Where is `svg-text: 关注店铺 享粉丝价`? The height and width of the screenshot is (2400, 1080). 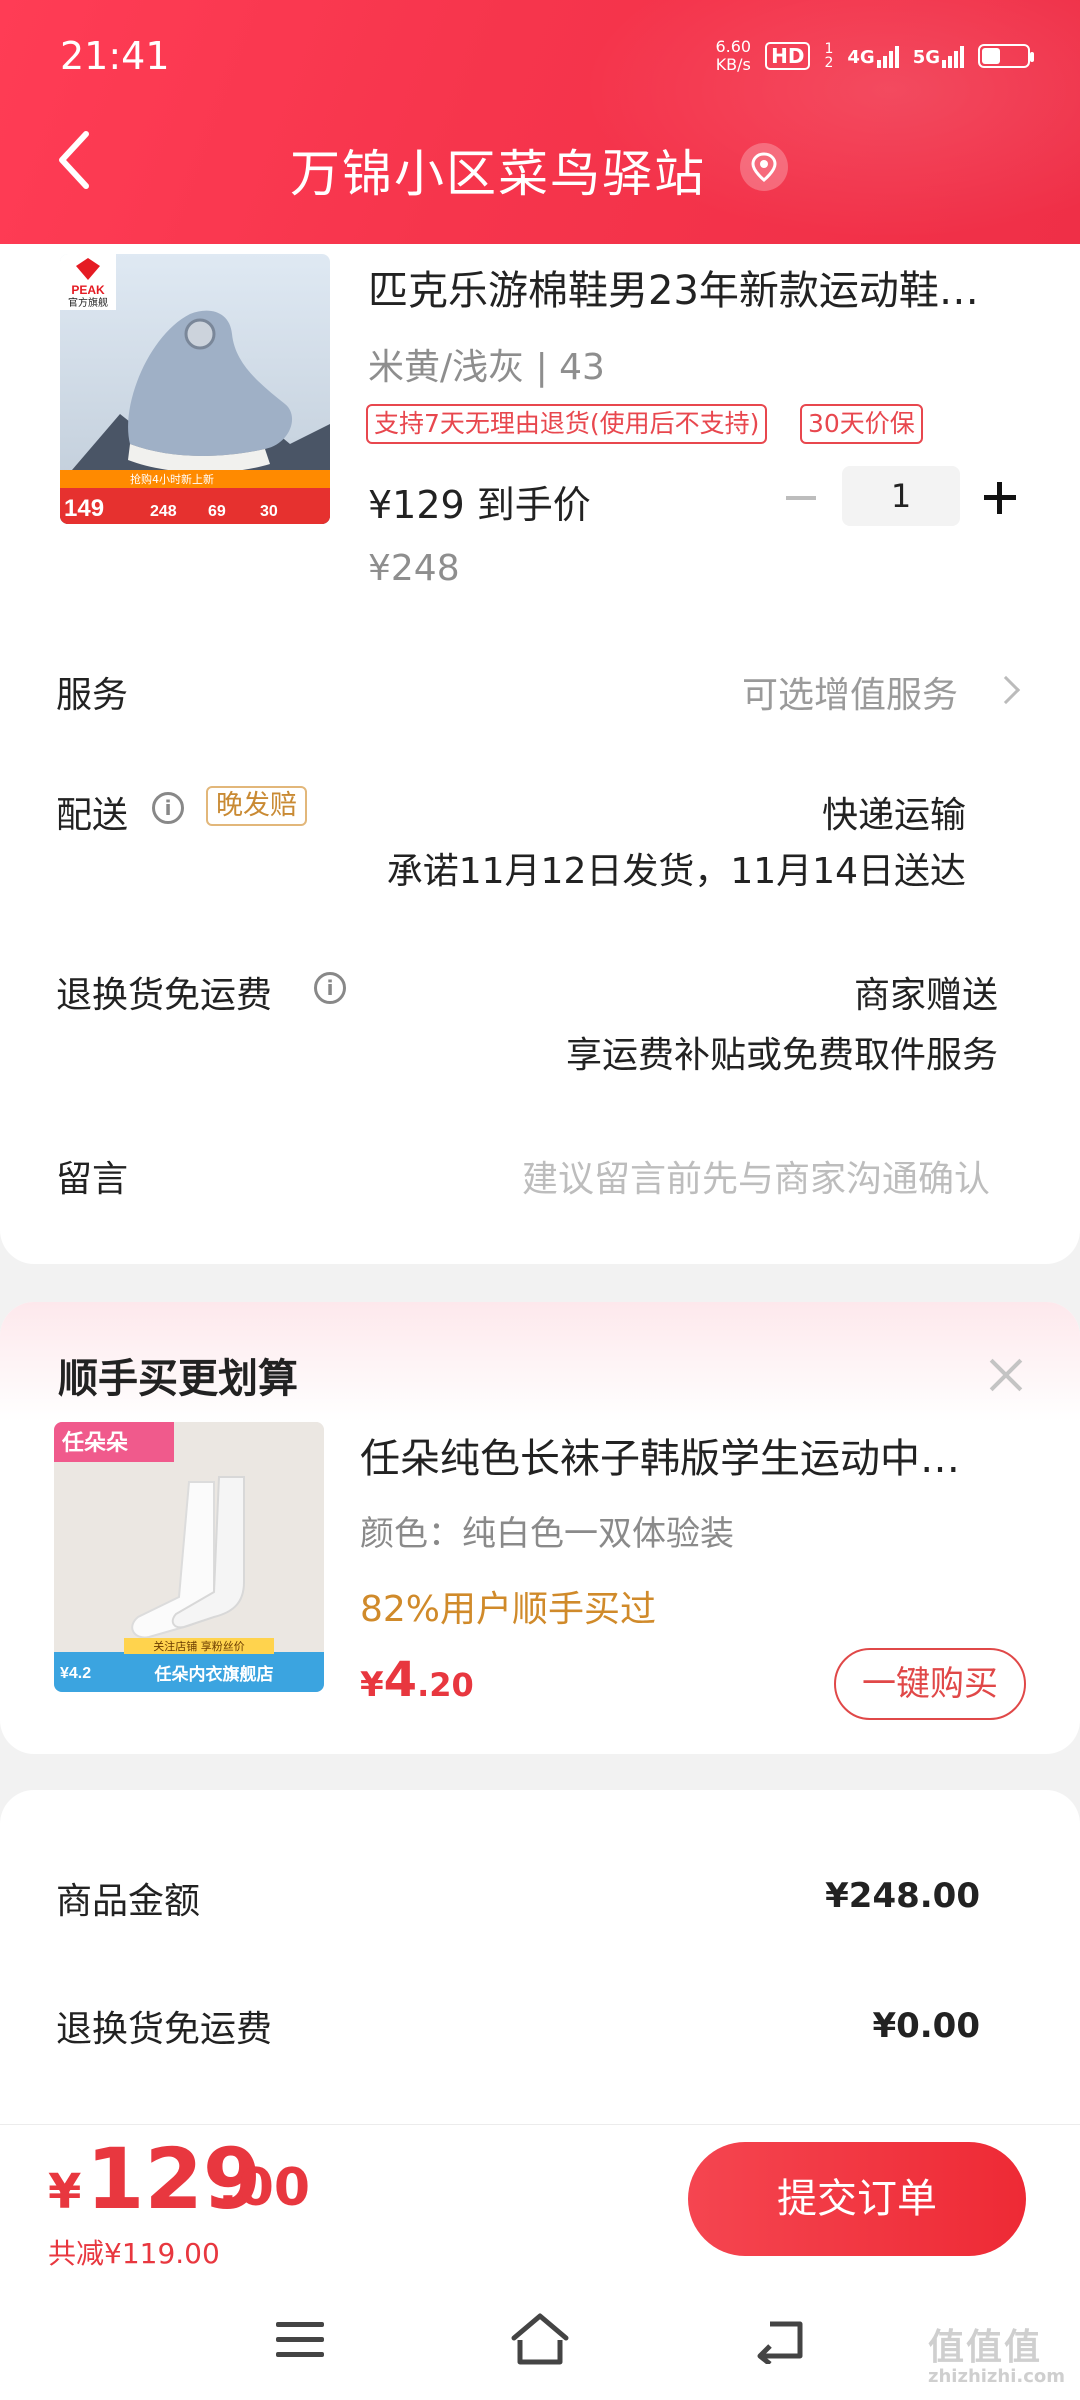 svg-text: 关注店铺 享粉丝价 is located at coordinates (199, 1646).